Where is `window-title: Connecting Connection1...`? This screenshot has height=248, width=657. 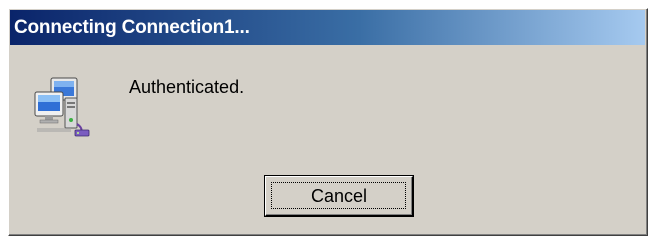 window-title: Connecting Connection1... is located at coordinates (132, 27).